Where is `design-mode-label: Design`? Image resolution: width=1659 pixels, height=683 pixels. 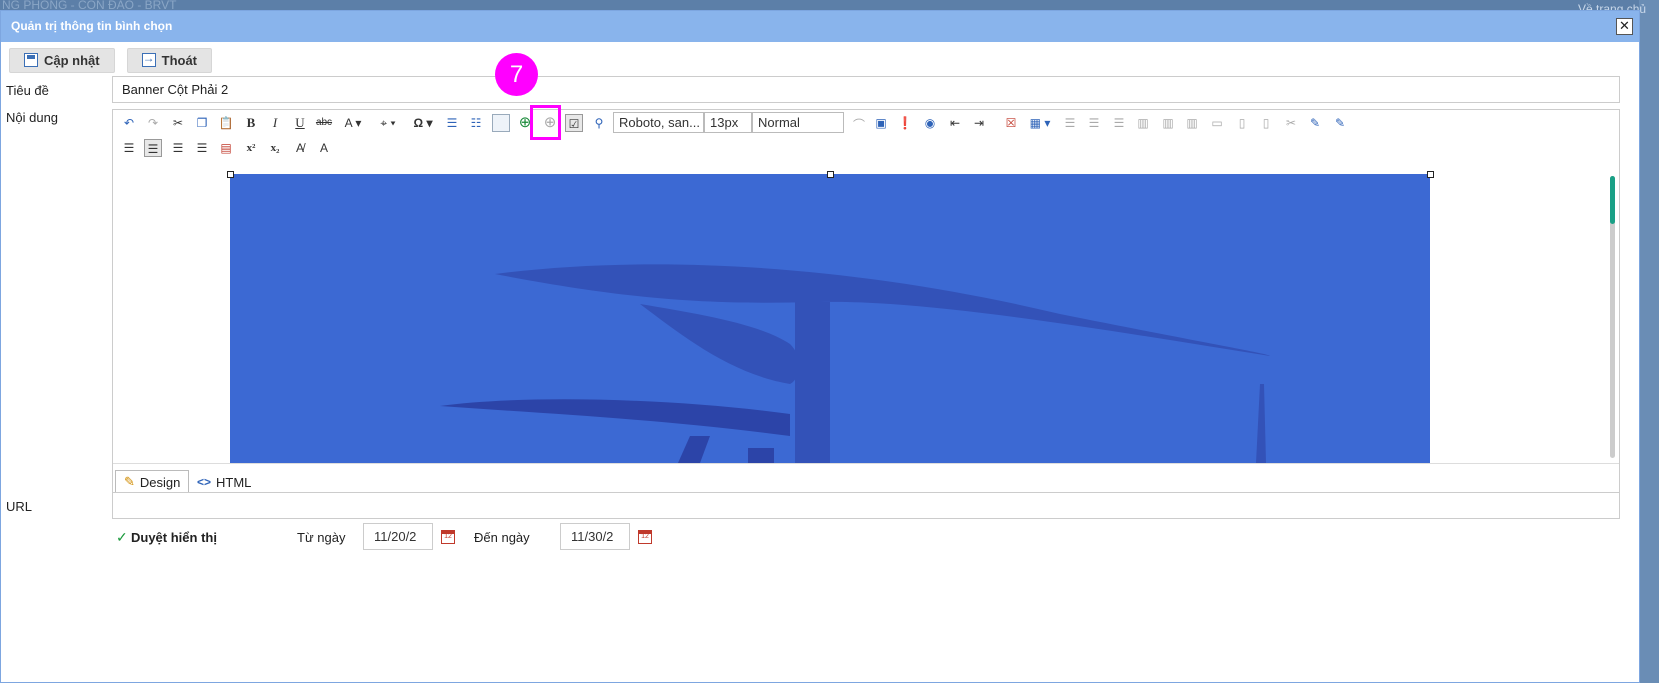 design-mode-label: Design is located at coordinates (160, 482).